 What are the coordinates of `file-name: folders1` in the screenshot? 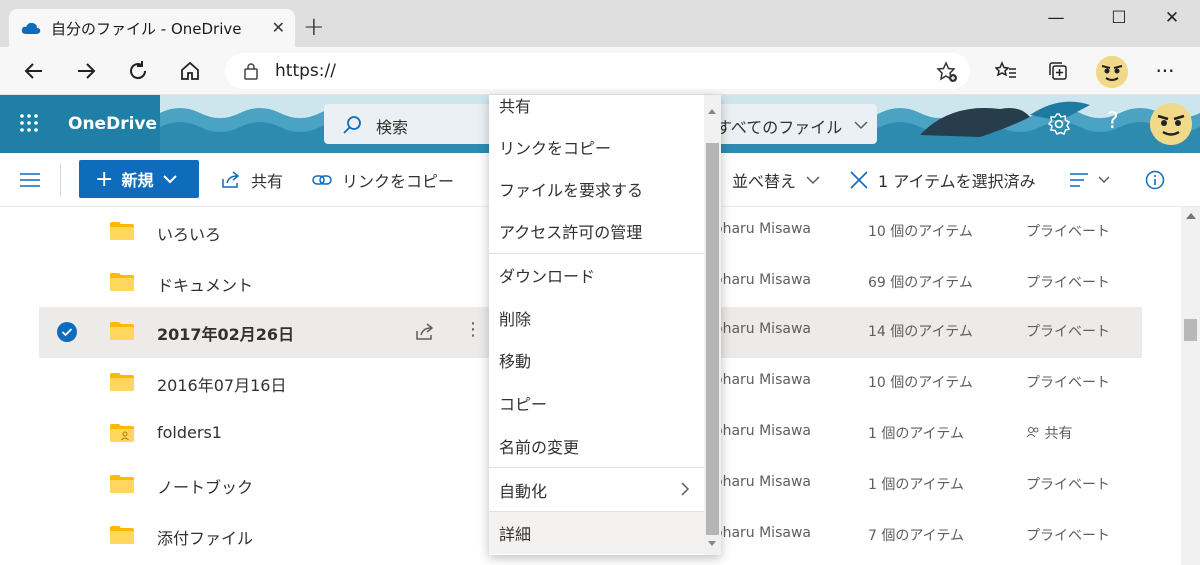 It's located at (189, 432).